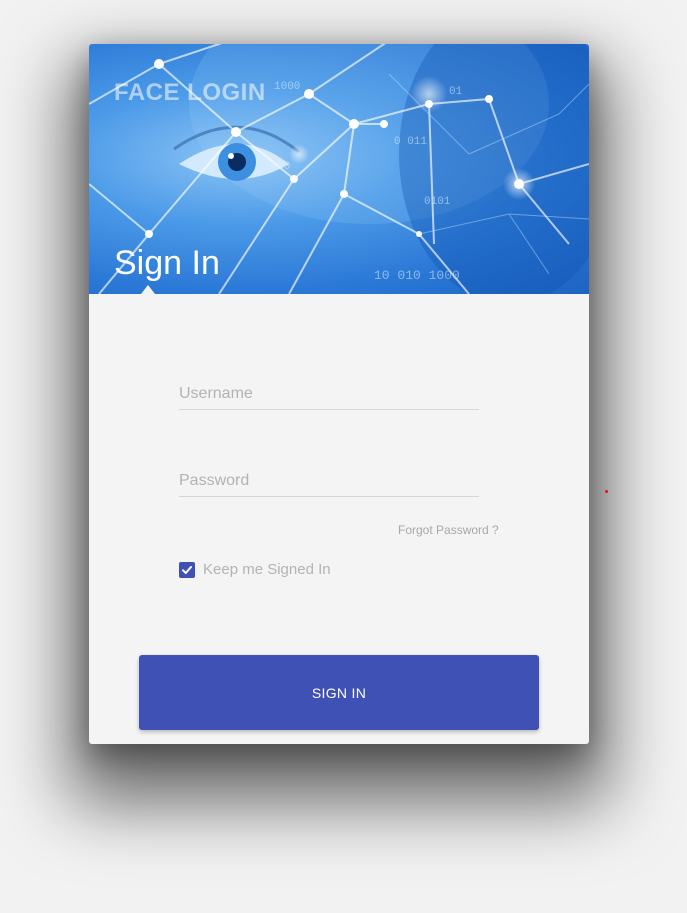  I want to click on page-title: Sign In, so click(167, 263).